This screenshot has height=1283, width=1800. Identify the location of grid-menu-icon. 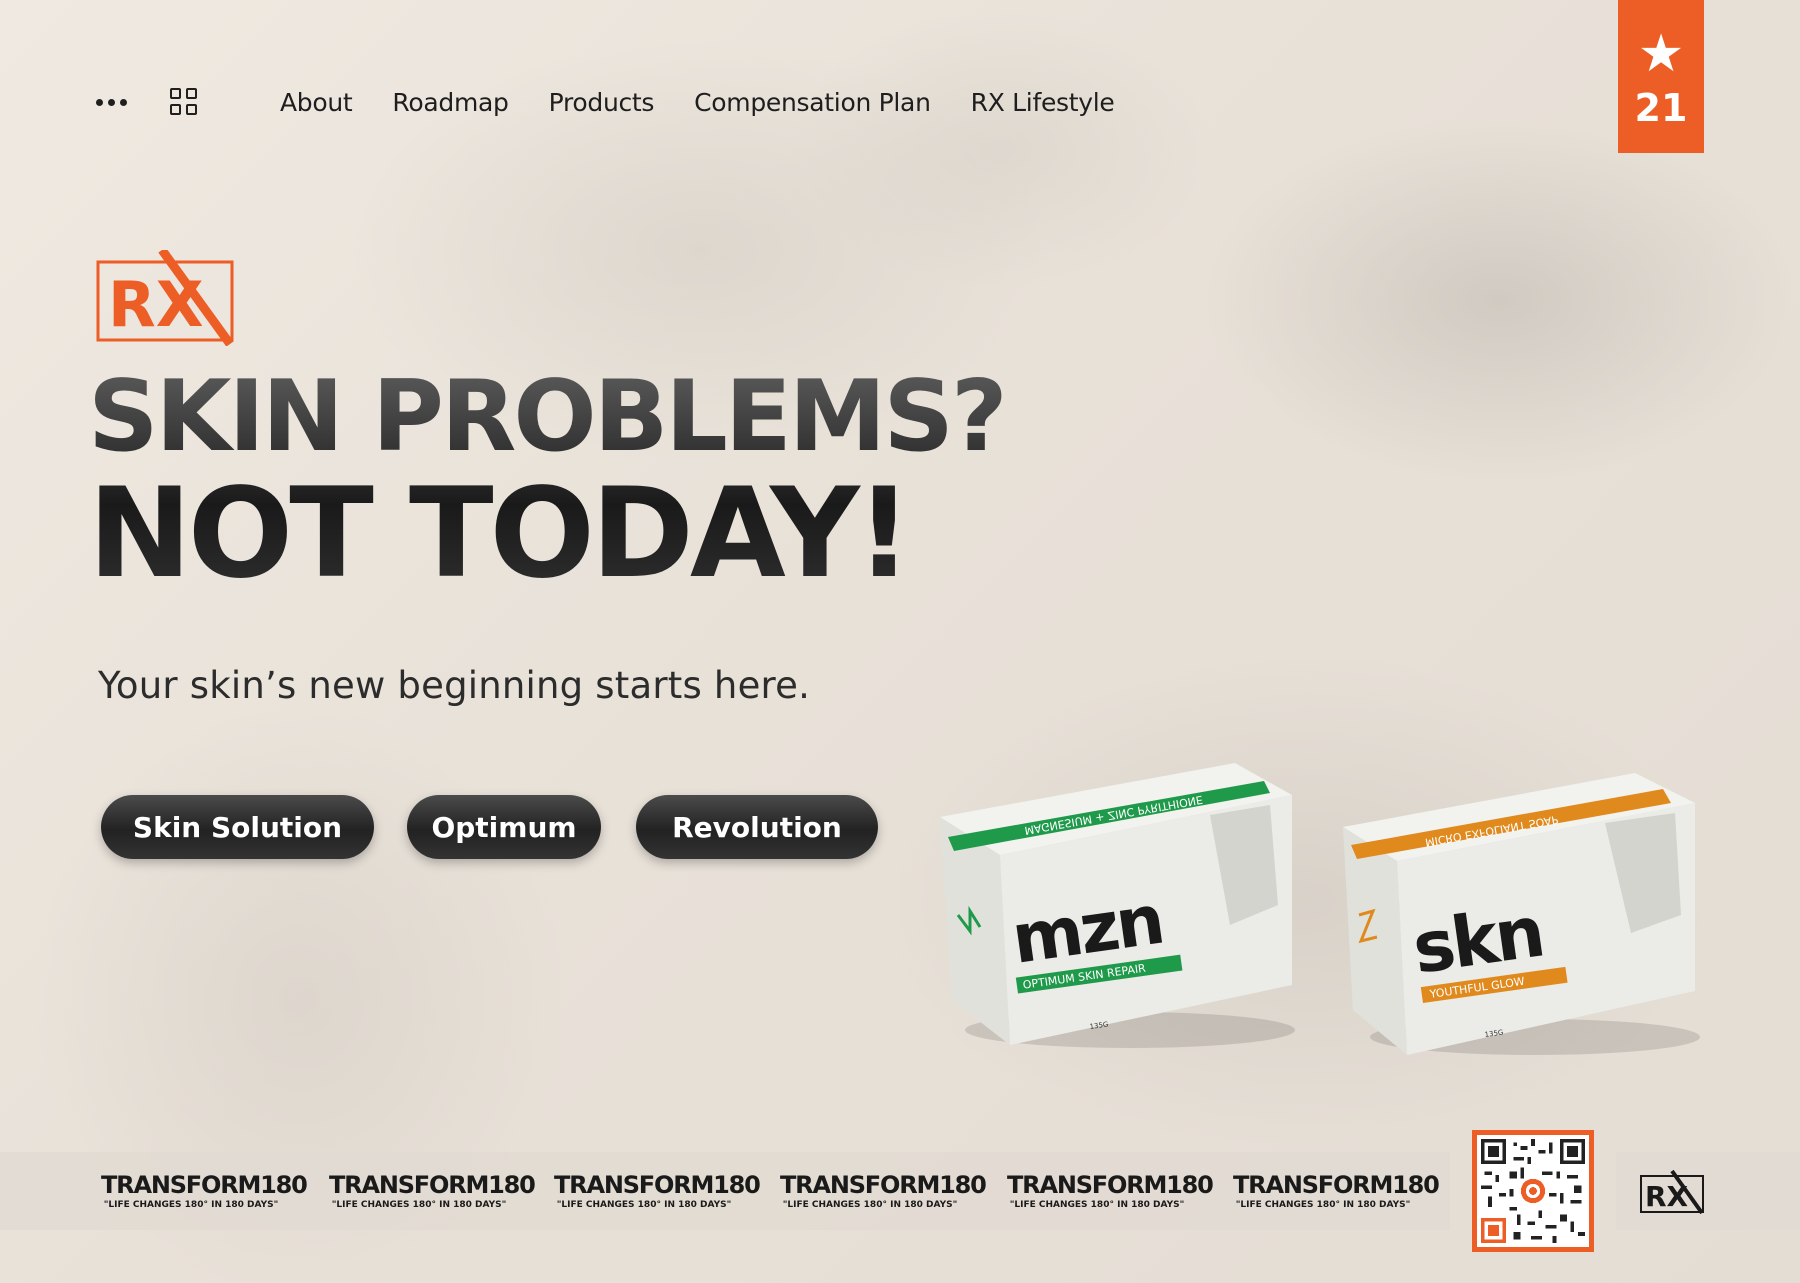
(184, 102).